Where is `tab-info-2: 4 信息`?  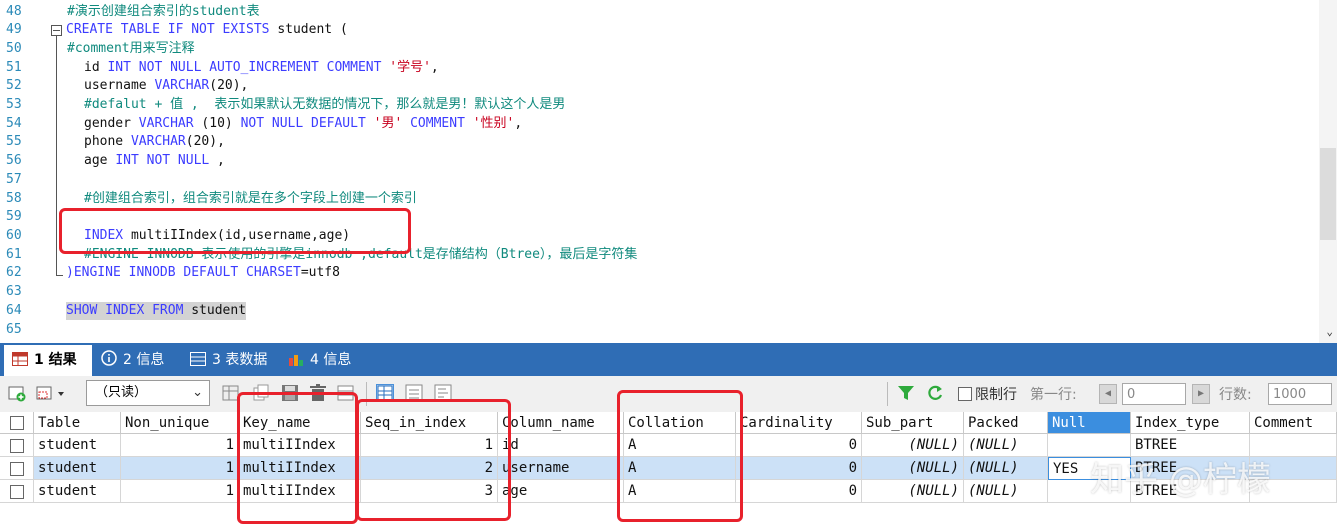
tab-info-2: 4 信息 is located at coordinates (317, 360).